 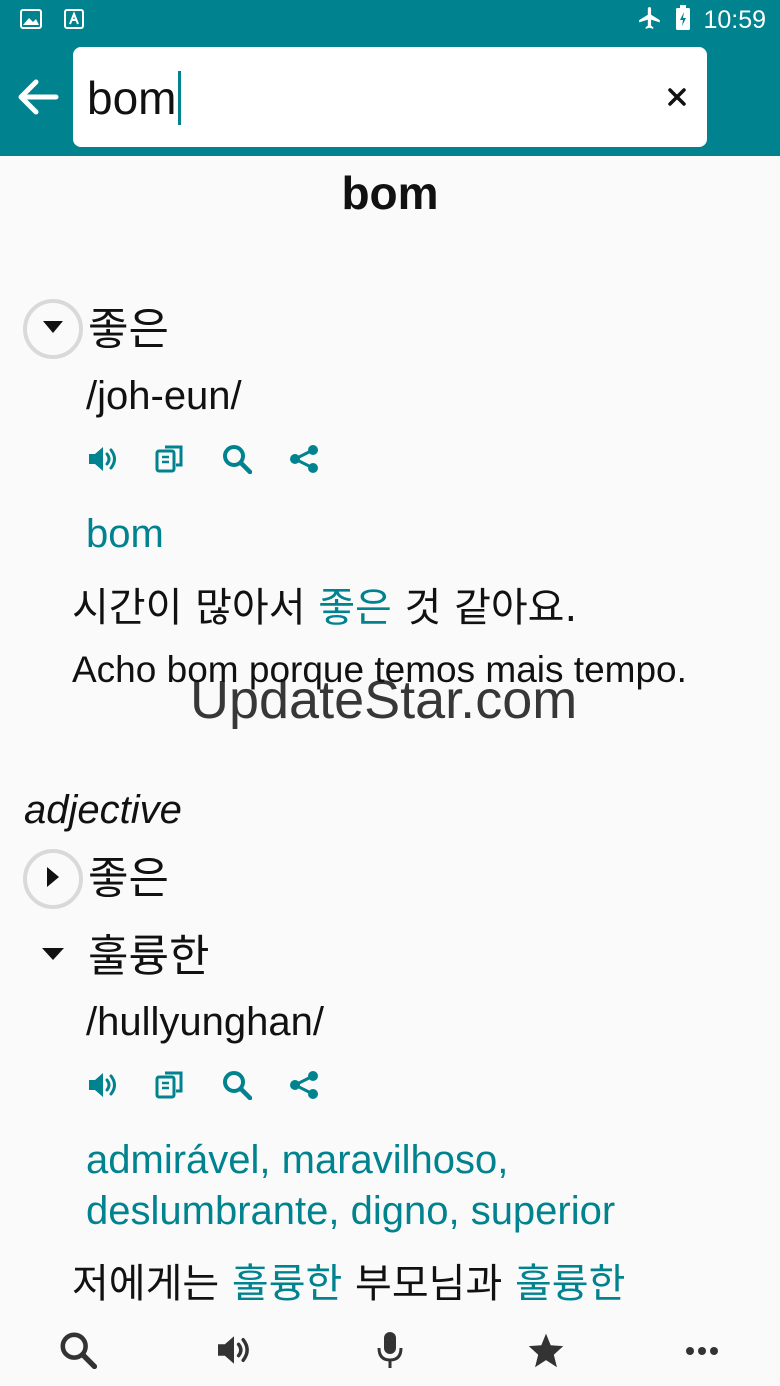 I want to click on example-text: 것 같아요., so click(x=484, y=608).